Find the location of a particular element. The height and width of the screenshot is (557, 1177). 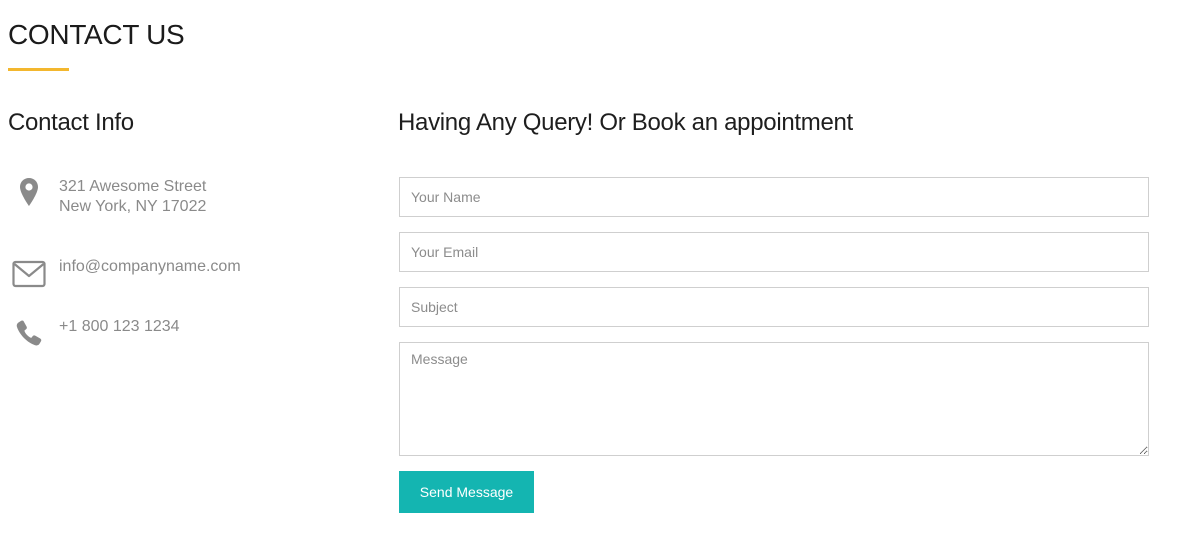

email-input is located at coordinates (774, 252).